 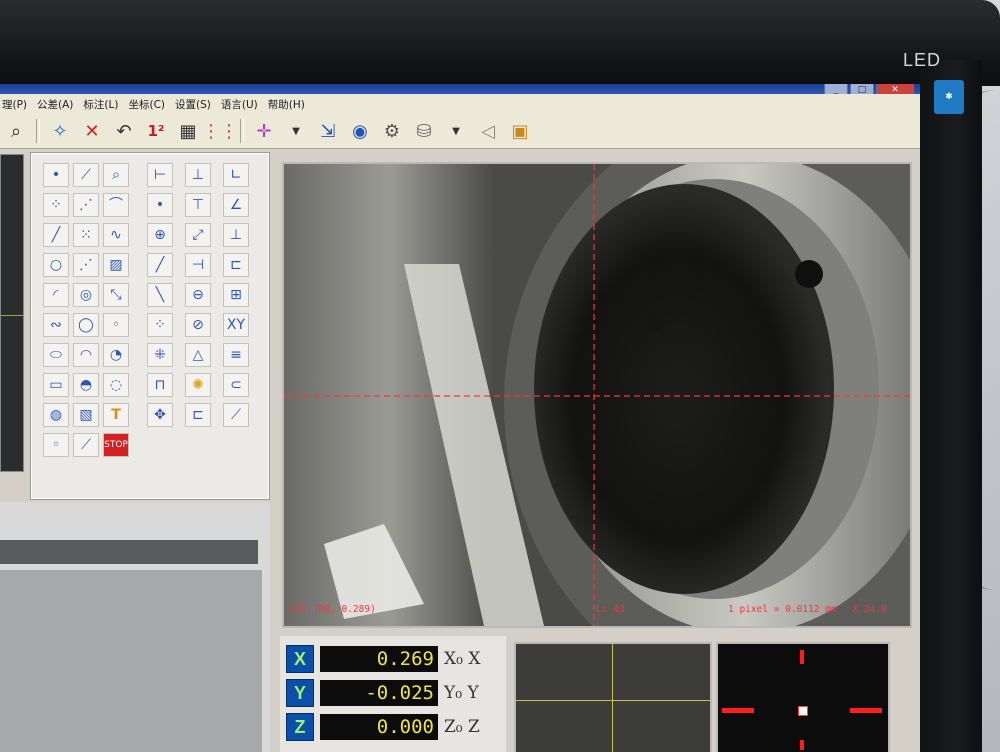 What do you see at coordinates (328, 131) in the screenshot?
I see `export-icon: ⇲` at bounding box center [328, 131].